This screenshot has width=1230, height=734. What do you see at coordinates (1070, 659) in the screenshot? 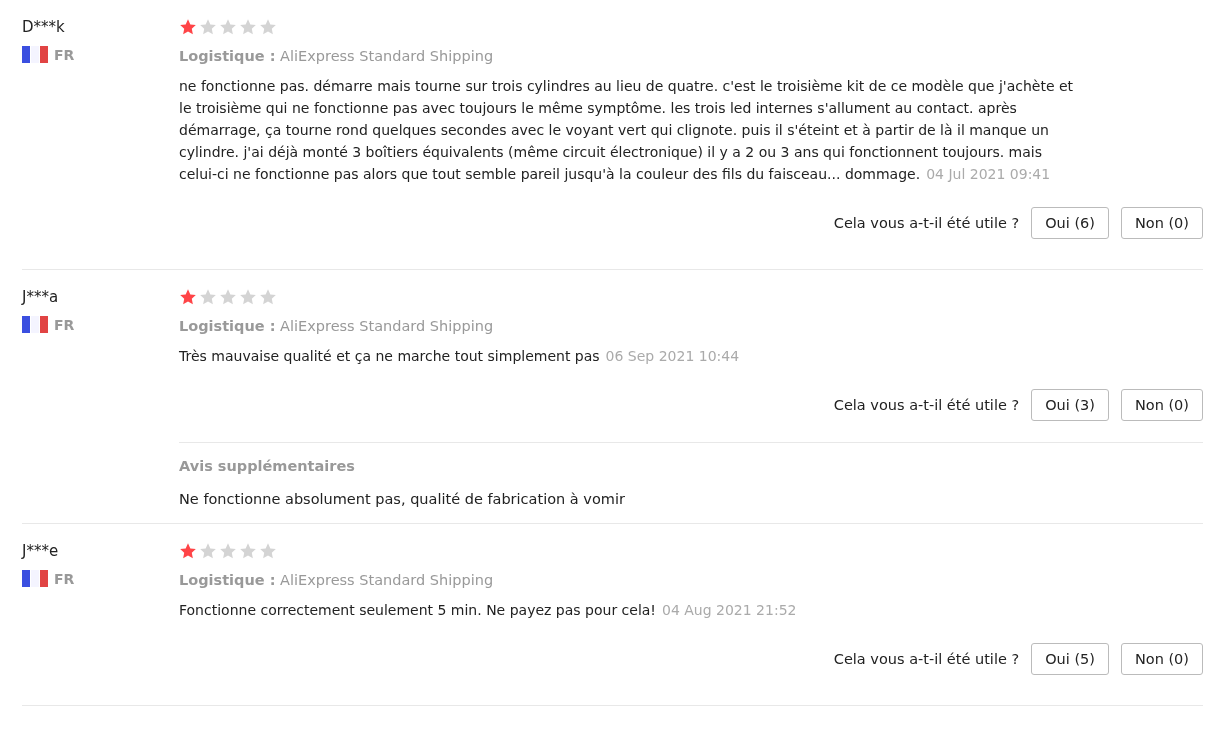
I see `yes-button: Oui (5)` at bounding box center [1070, 659].